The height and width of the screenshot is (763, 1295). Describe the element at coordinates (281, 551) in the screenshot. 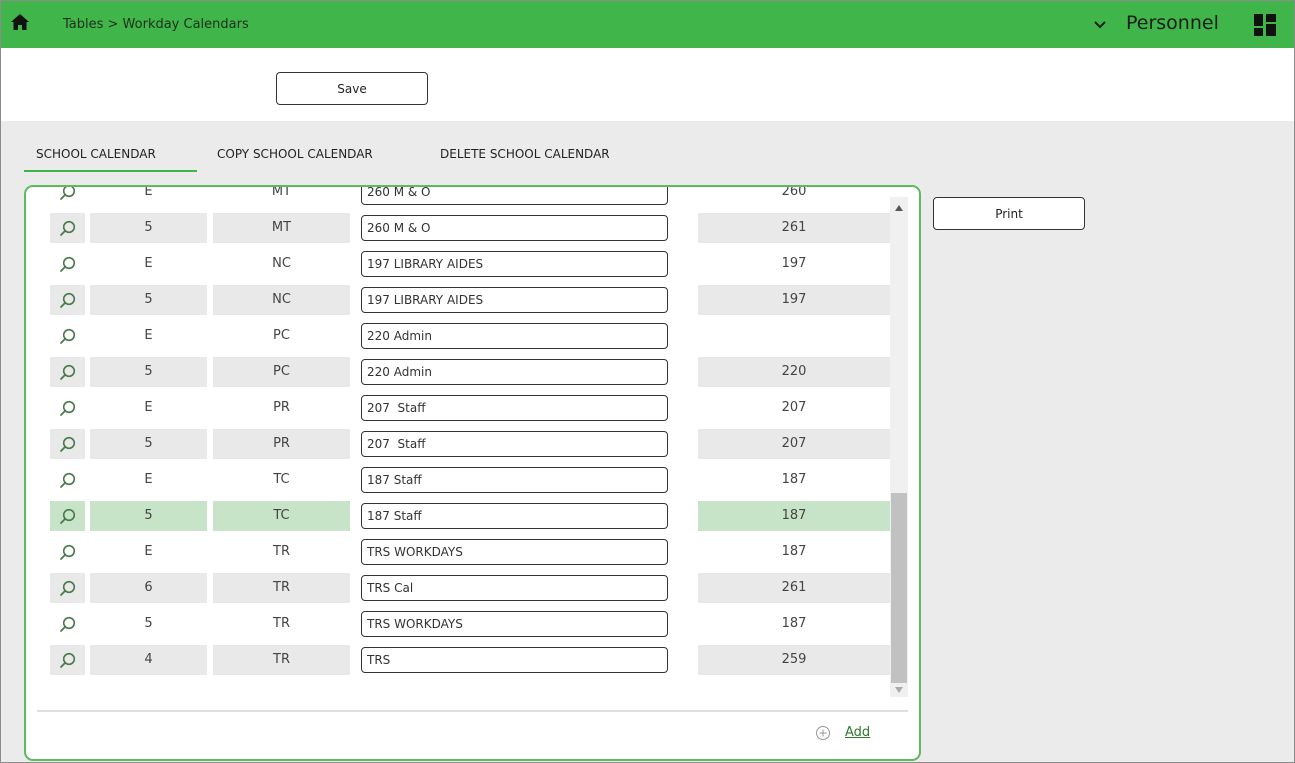

I see `col-b-value: TR` at that location.